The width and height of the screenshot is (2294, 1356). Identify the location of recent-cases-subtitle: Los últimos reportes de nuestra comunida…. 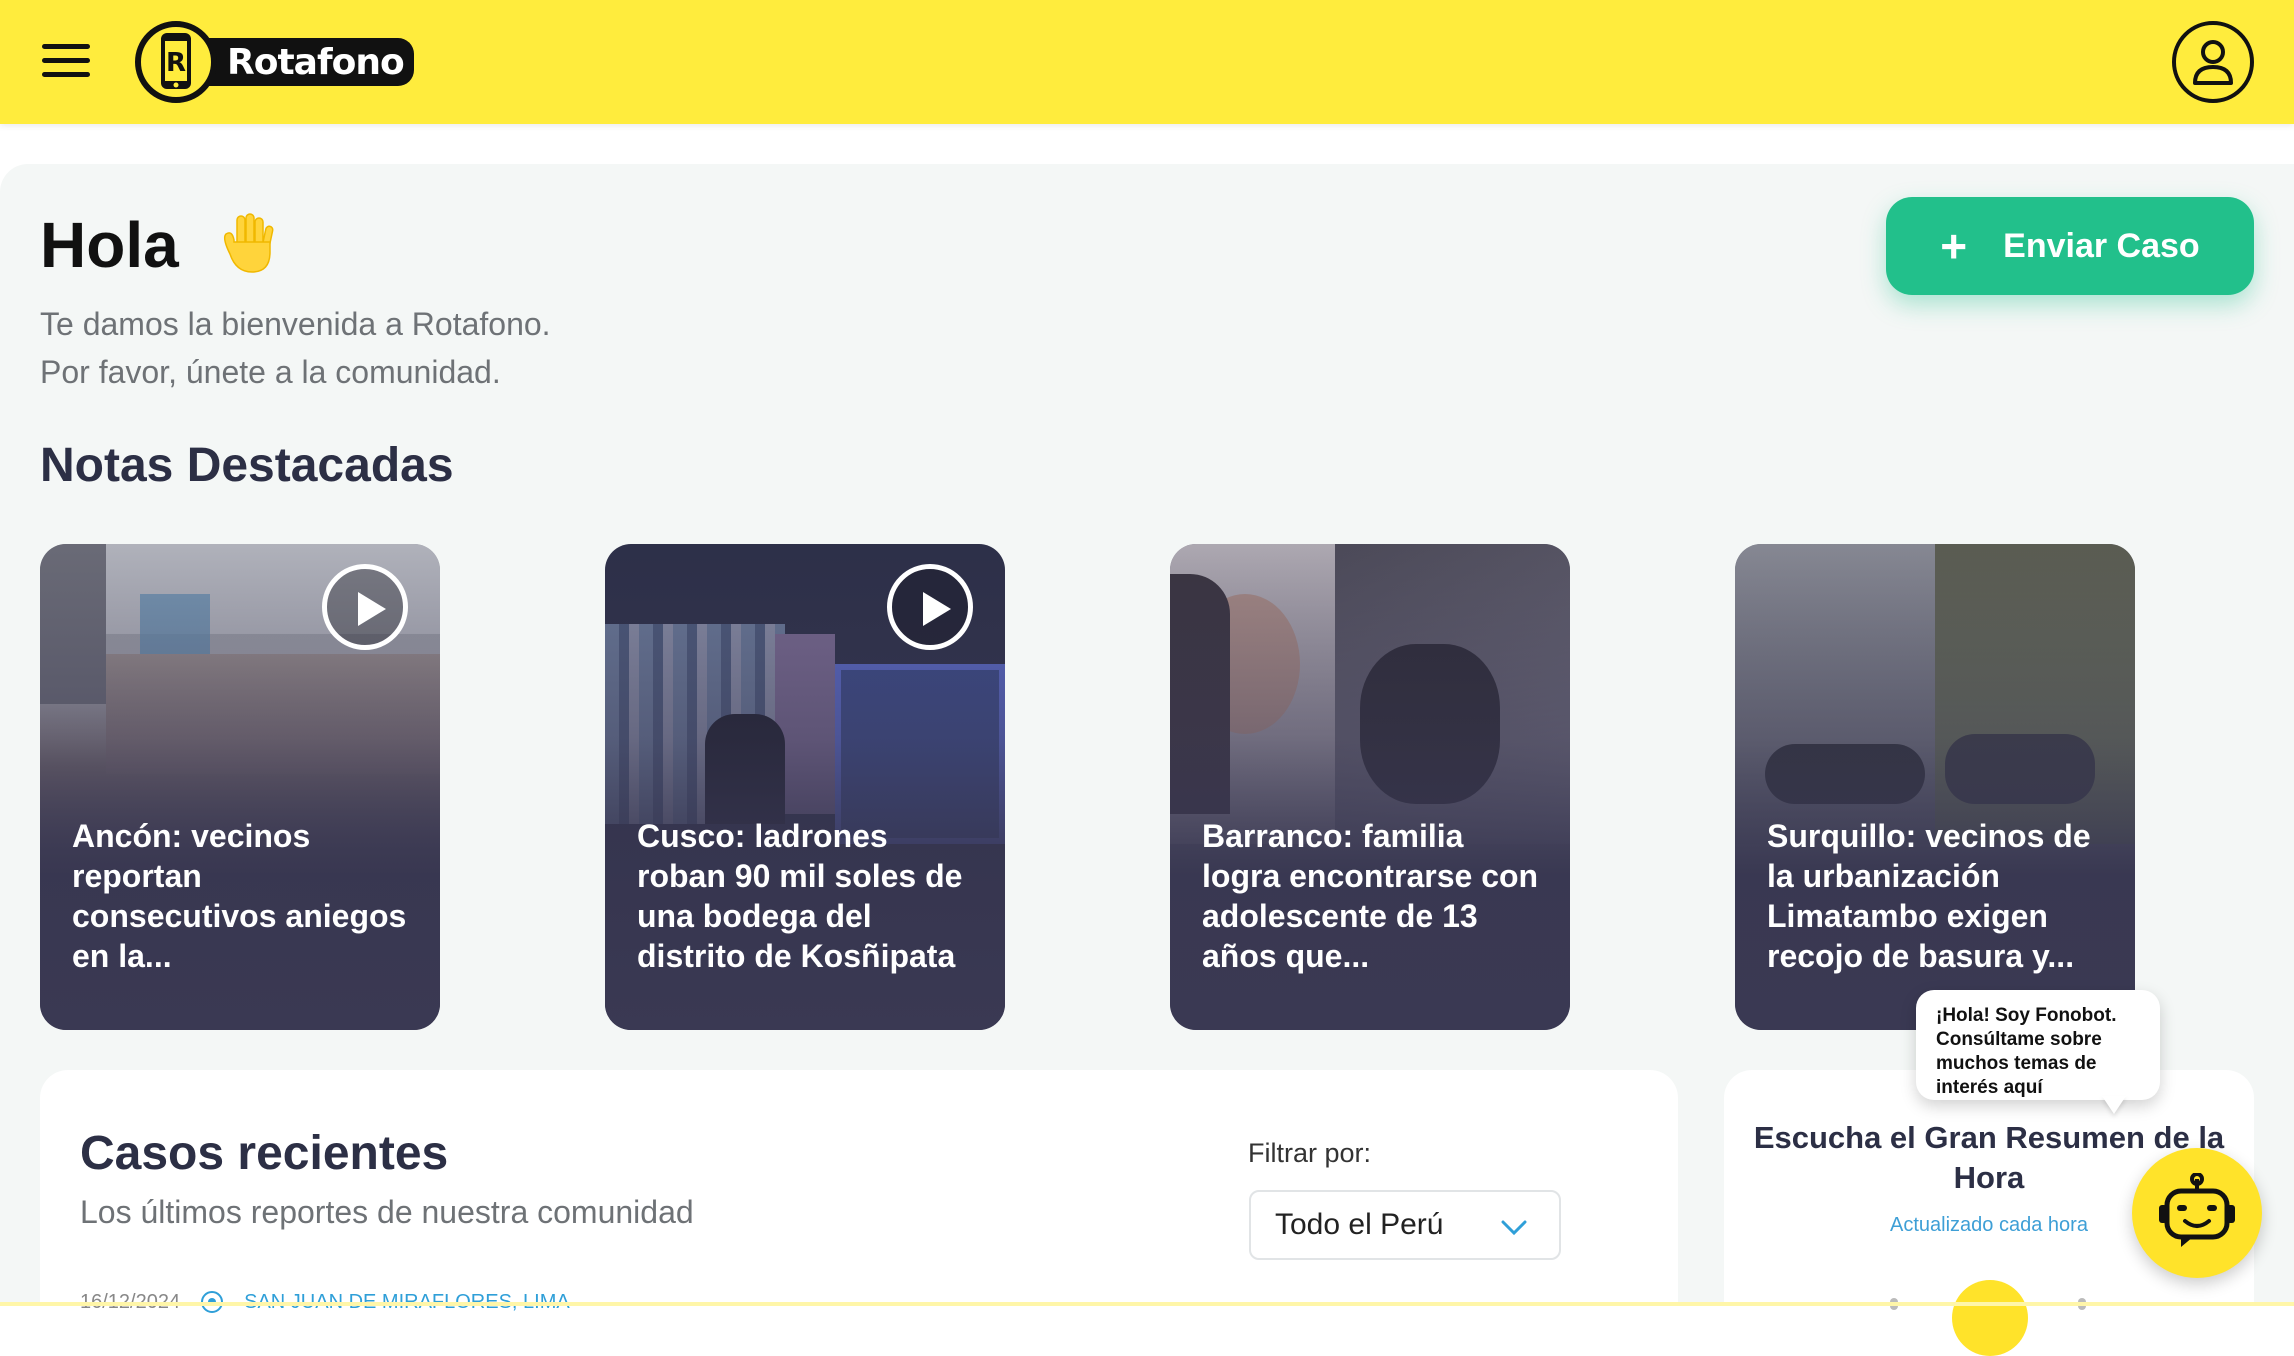
(387, 1212).